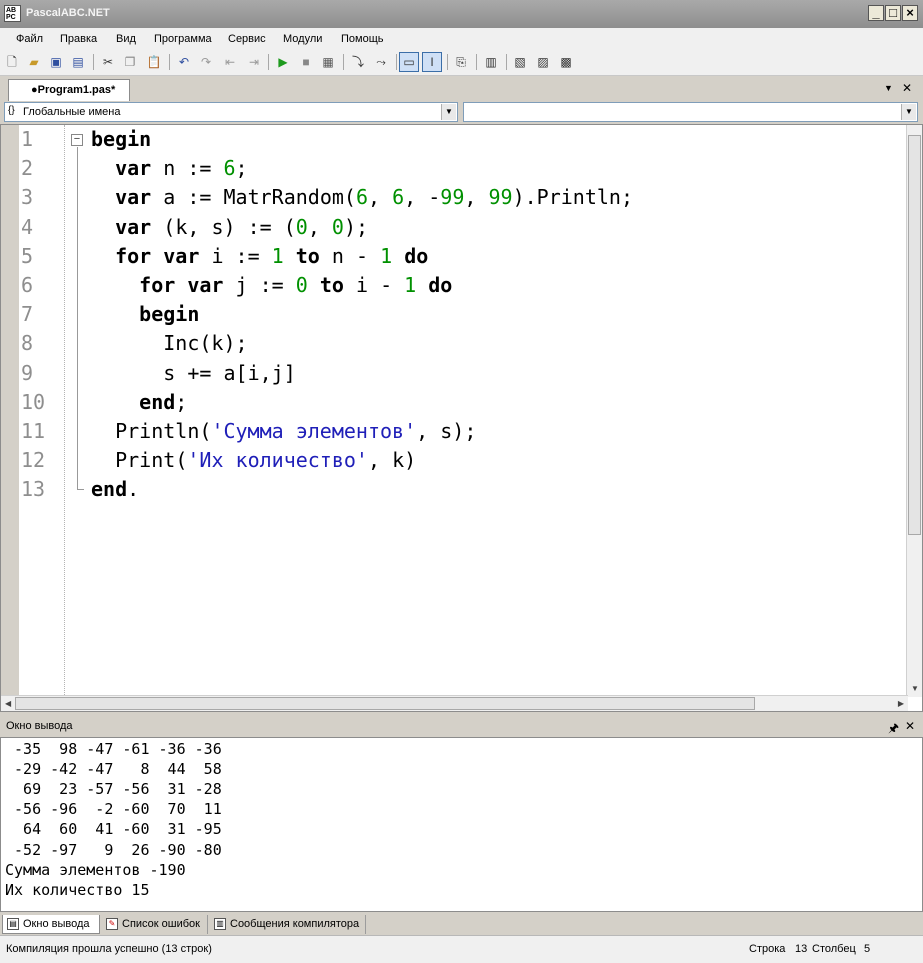  Describe the element at coordinates (113, 849) in the screenshot. I see `output-line: -52 -97 9 26 -90 -80` at that location.